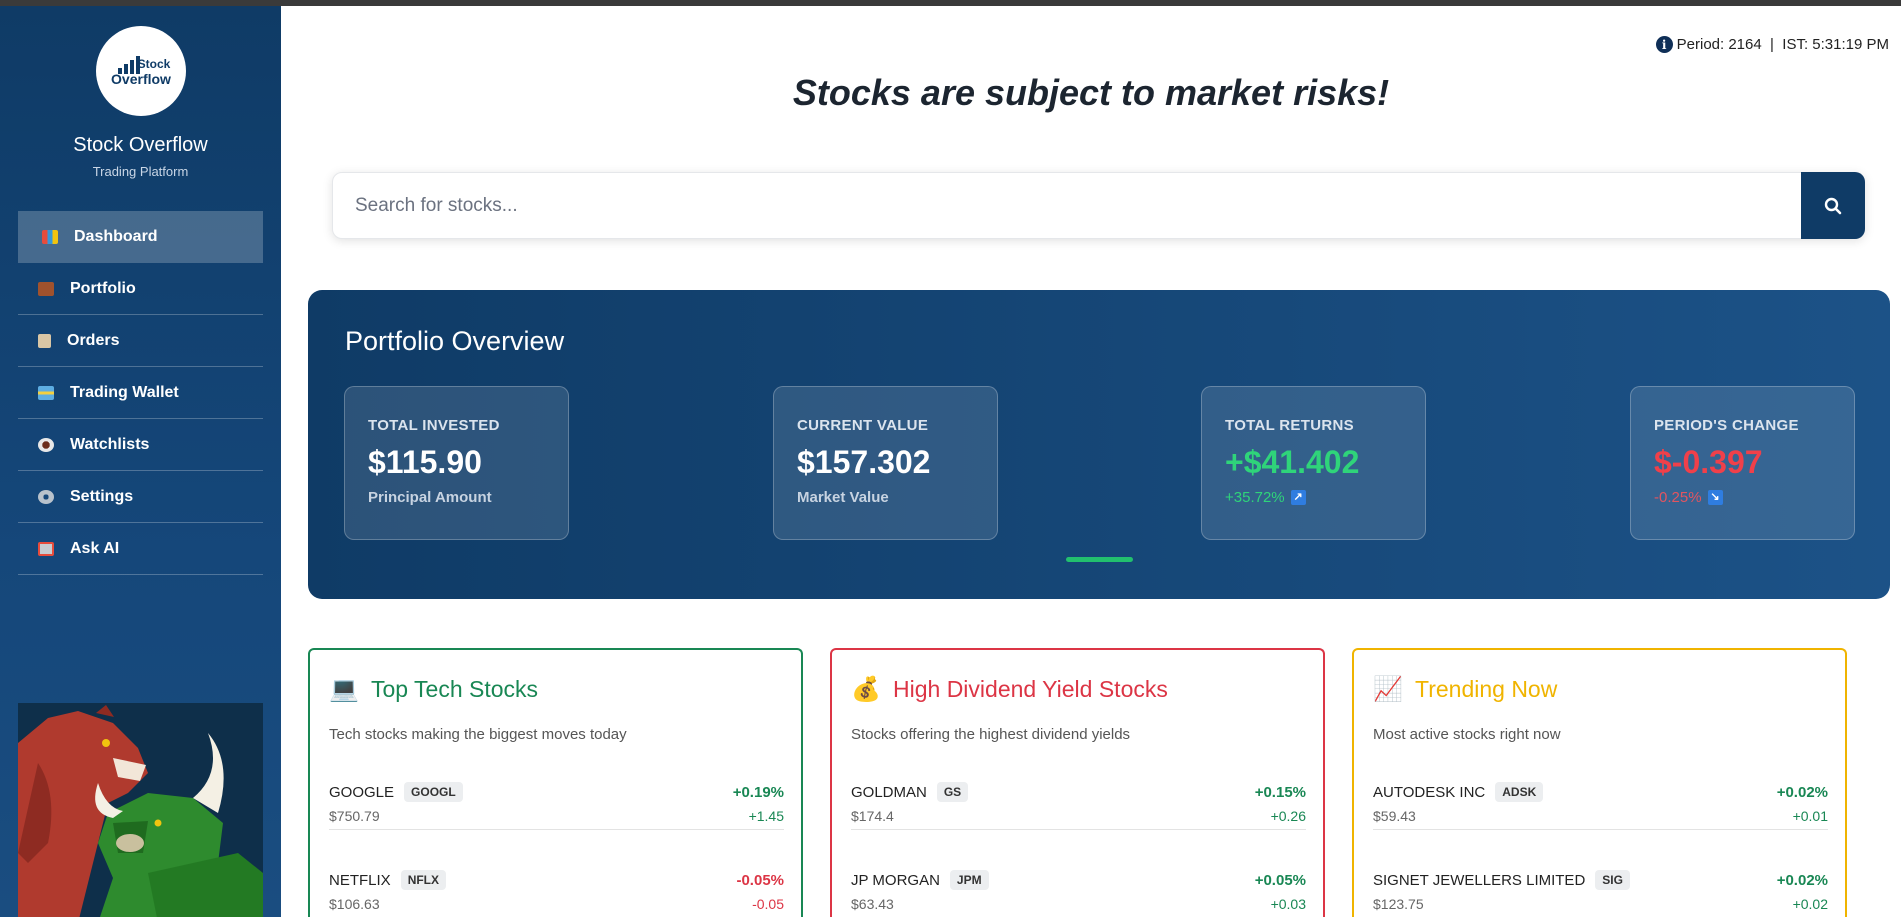 The image size is (1901, 917). Describe the element at coordinates (1398, 904) in the screenshot. I see `stock-price: $123.75` at that location.